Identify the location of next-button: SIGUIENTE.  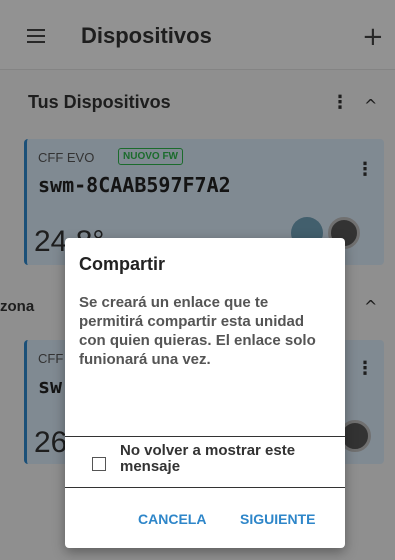
(277, 519).